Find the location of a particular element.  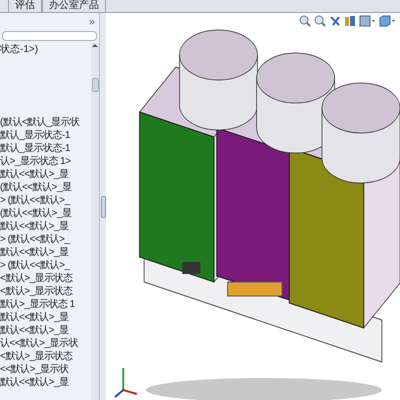

tree-item: 默认>_显示状态 1 is located at coordinates (45, 304).